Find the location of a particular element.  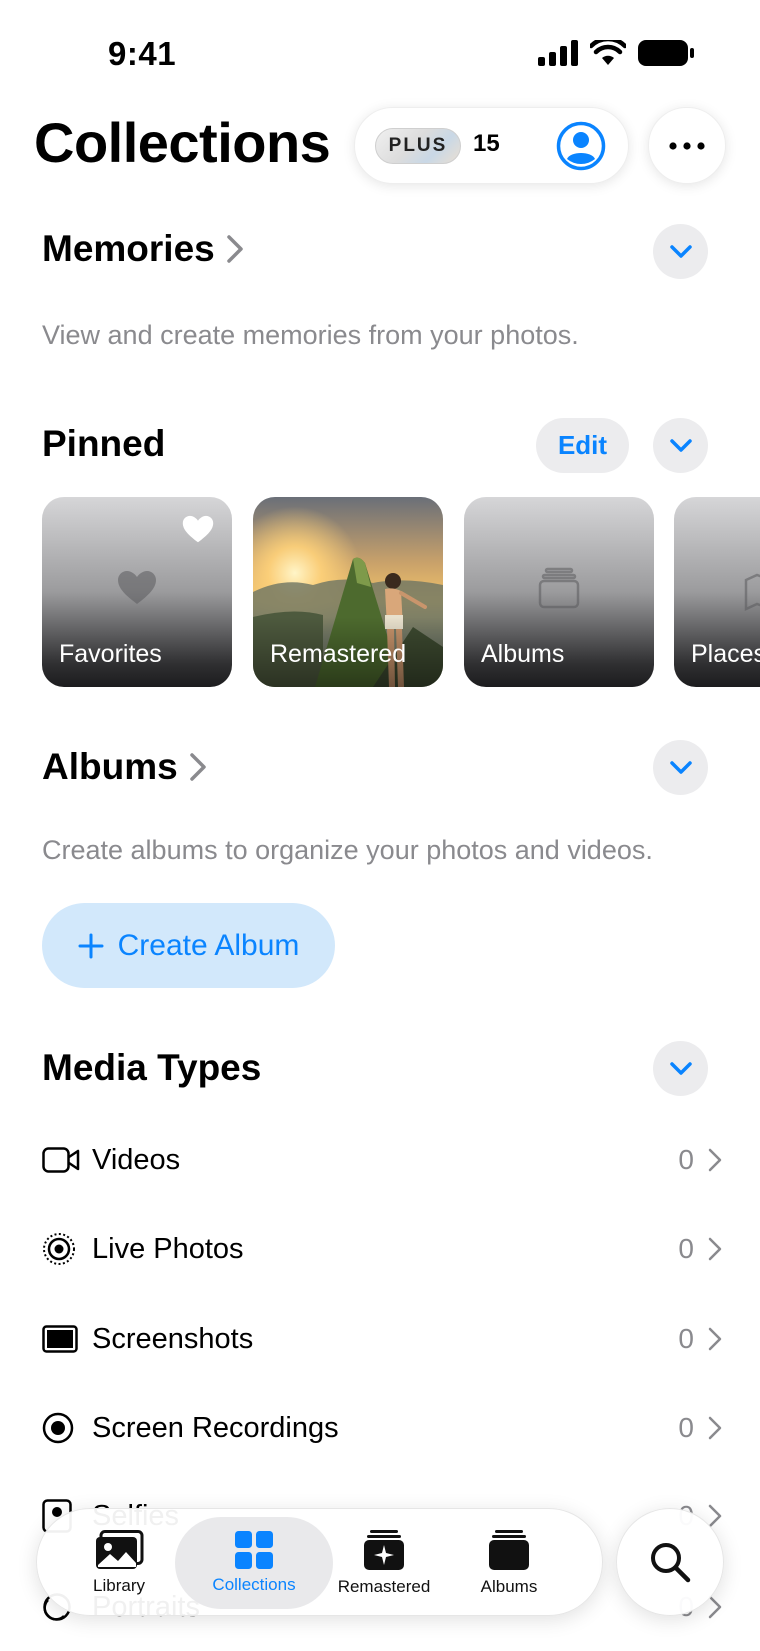

status-time: 9:41 is located at coordinates (142, 53).